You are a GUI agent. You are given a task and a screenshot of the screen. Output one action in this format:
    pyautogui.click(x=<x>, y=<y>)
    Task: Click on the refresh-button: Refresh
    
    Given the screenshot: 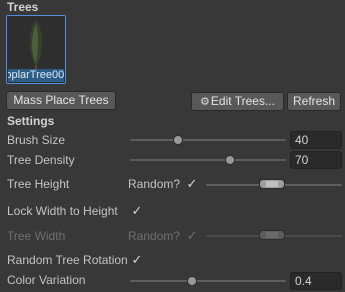 What is the action you would take?
    pyautogui.click(x=314, y=101)
    